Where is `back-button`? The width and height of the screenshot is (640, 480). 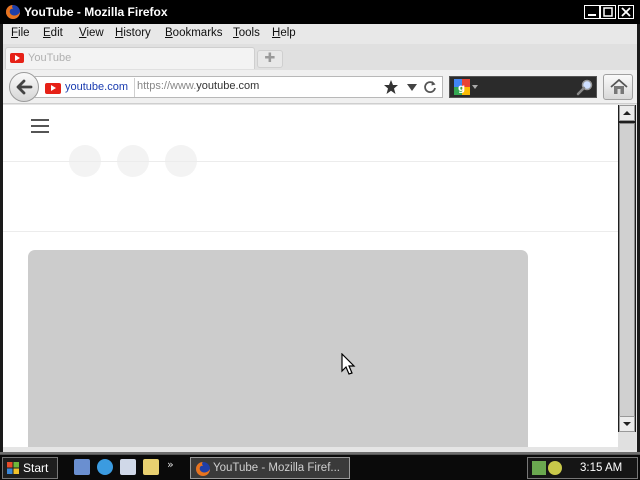 back-button is located at coordinates (24, 87).